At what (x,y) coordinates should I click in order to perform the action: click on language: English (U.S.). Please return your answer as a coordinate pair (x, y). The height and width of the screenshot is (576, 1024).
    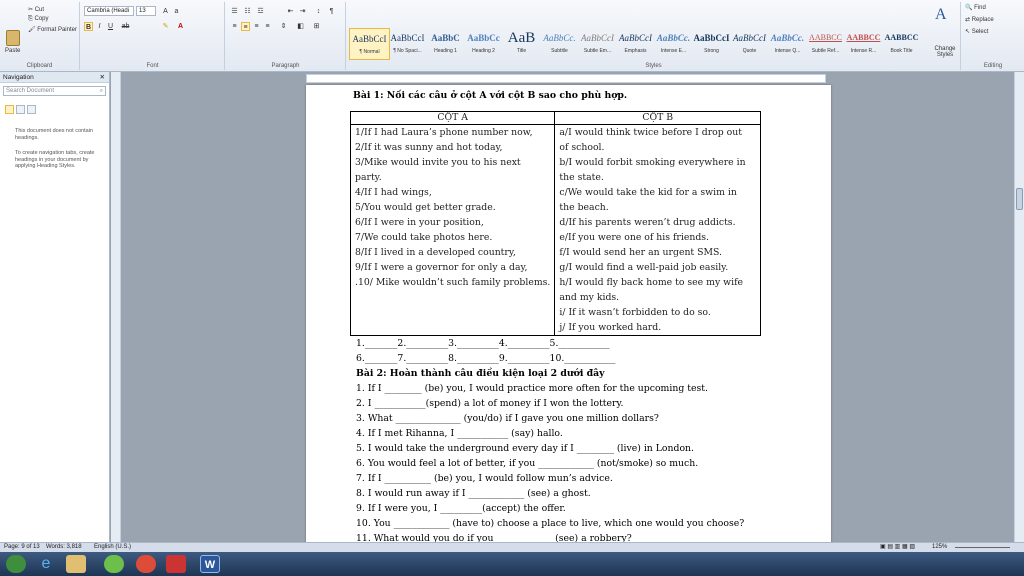
    Looking at the image, I should click on (112, 547).